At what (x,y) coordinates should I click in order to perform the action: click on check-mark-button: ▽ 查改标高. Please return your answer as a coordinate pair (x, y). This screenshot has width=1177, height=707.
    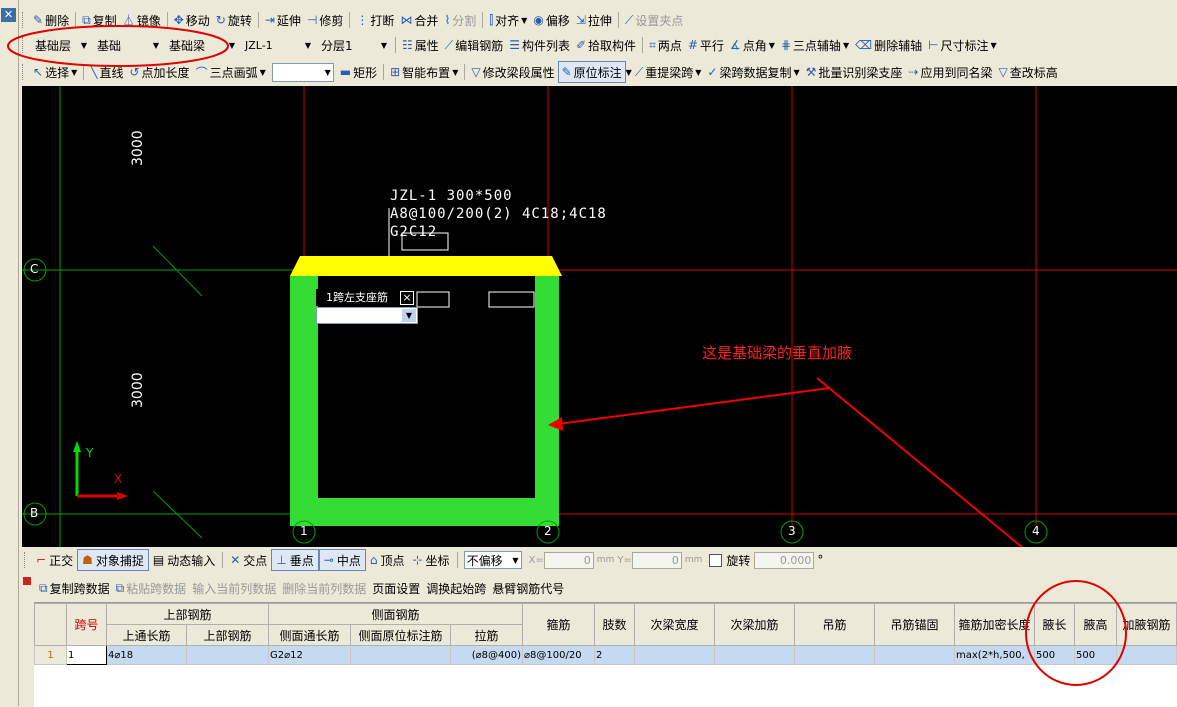
    Looking at the image, I should click on (1028, 72).